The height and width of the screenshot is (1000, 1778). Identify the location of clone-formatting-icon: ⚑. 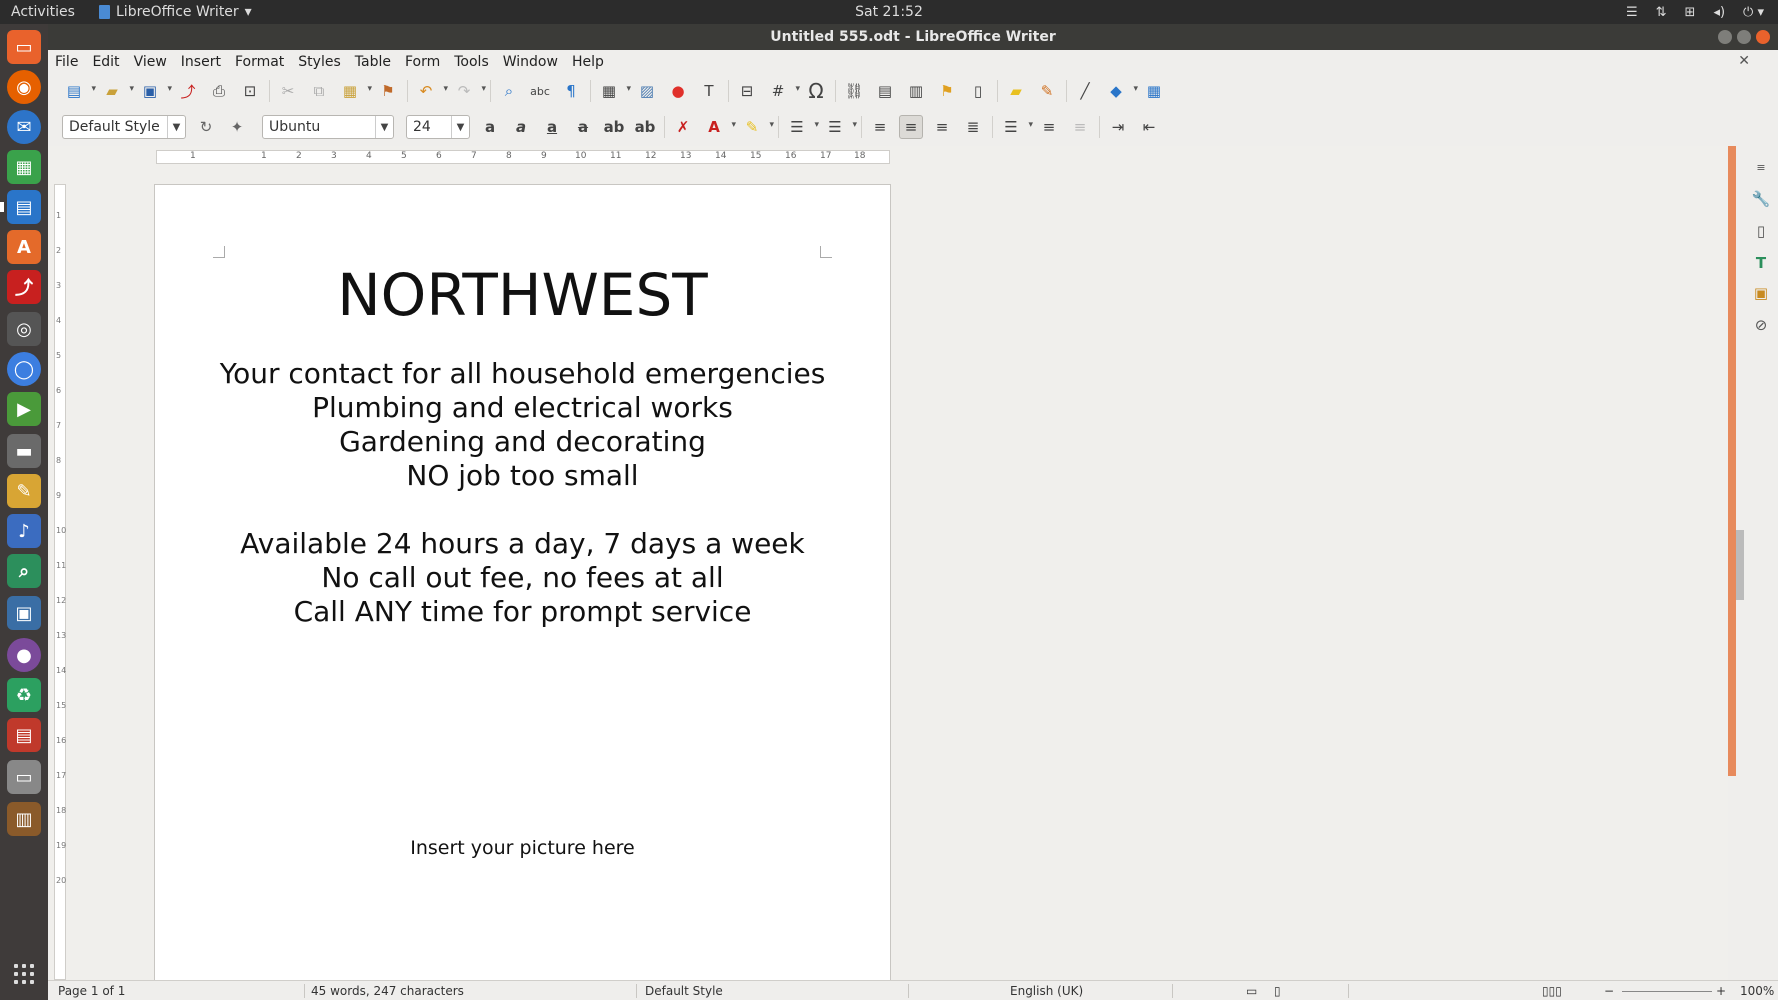
(388, 91).